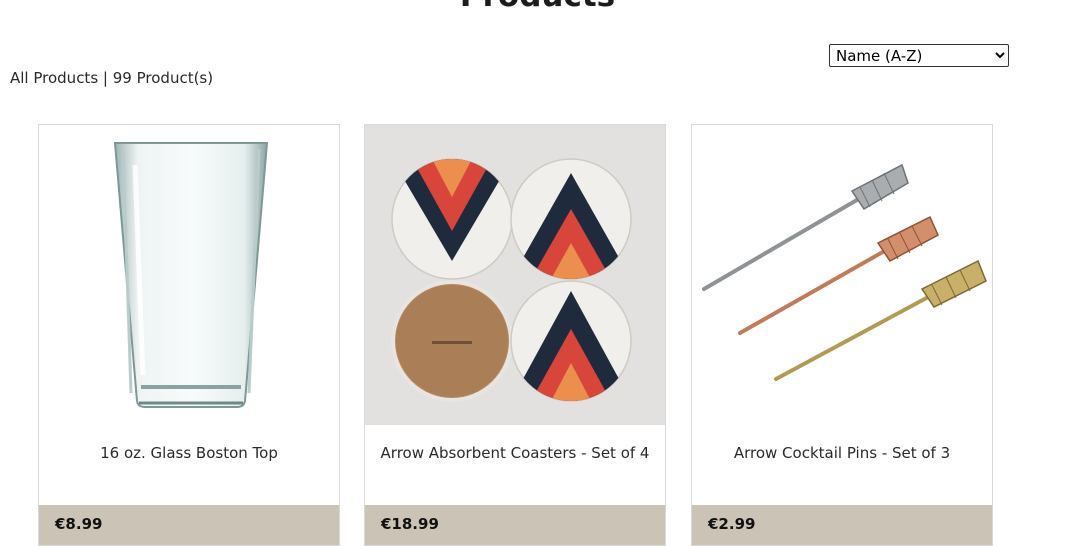 This screenshot has height=546, width=1075. What do you see at coordinates (410, 524) in the screenshot?
I see `product-price: €18.99` at bounding box center [410, 524].